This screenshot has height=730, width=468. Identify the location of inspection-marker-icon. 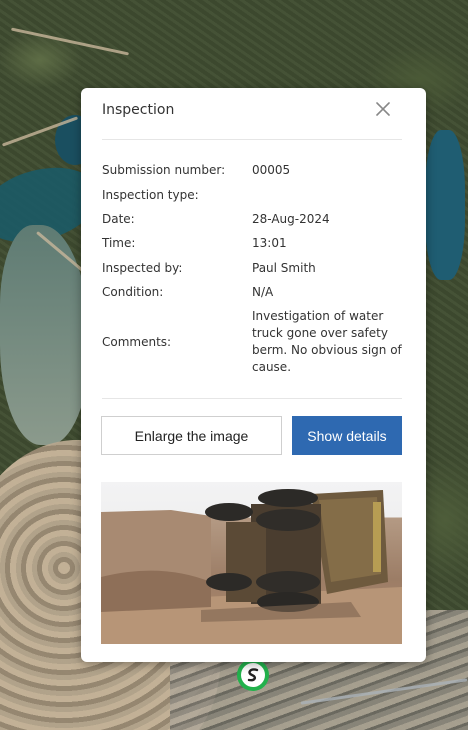
(253, 675).